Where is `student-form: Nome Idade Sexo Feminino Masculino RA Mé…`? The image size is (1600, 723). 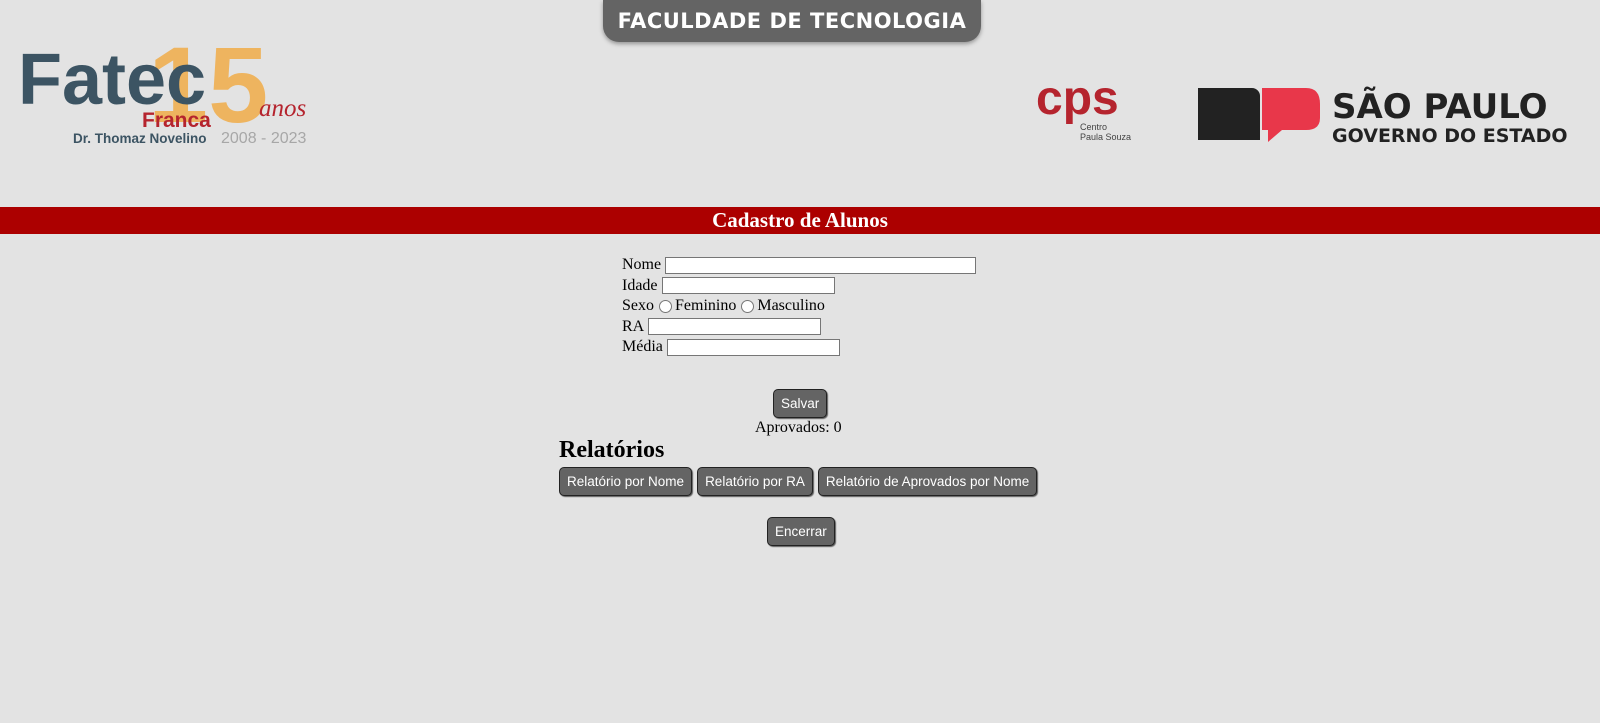 student-form: Nome Idade Sexo Feminino Masculino RA Mé… is located at coordinates (799, 306).